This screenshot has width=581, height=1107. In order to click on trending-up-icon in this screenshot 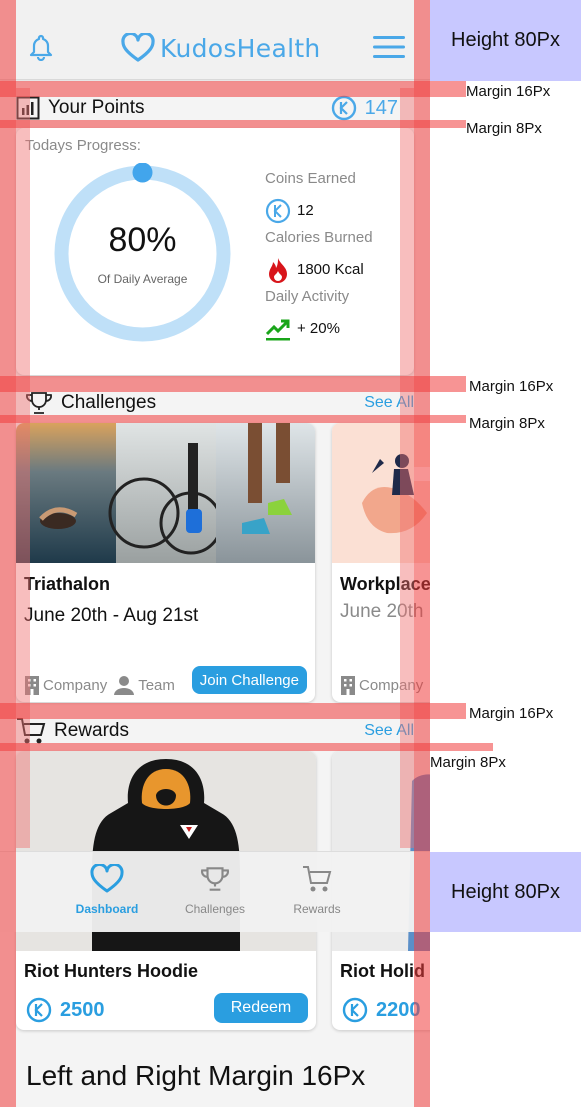, I will do `click(278, 329)`.